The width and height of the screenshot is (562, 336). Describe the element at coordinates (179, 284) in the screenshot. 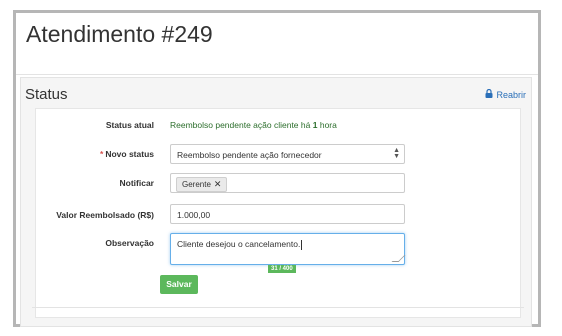

I see `save-button: Salvar` at that location.